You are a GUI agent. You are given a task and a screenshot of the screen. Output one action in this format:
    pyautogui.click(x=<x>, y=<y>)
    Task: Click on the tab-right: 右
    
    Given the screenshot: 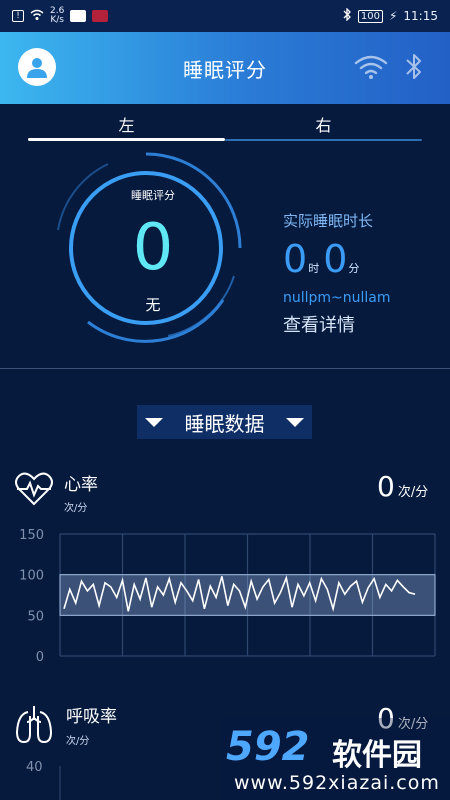 What is the action you would take?
    pyautogui.click(x=323, y=124)
    